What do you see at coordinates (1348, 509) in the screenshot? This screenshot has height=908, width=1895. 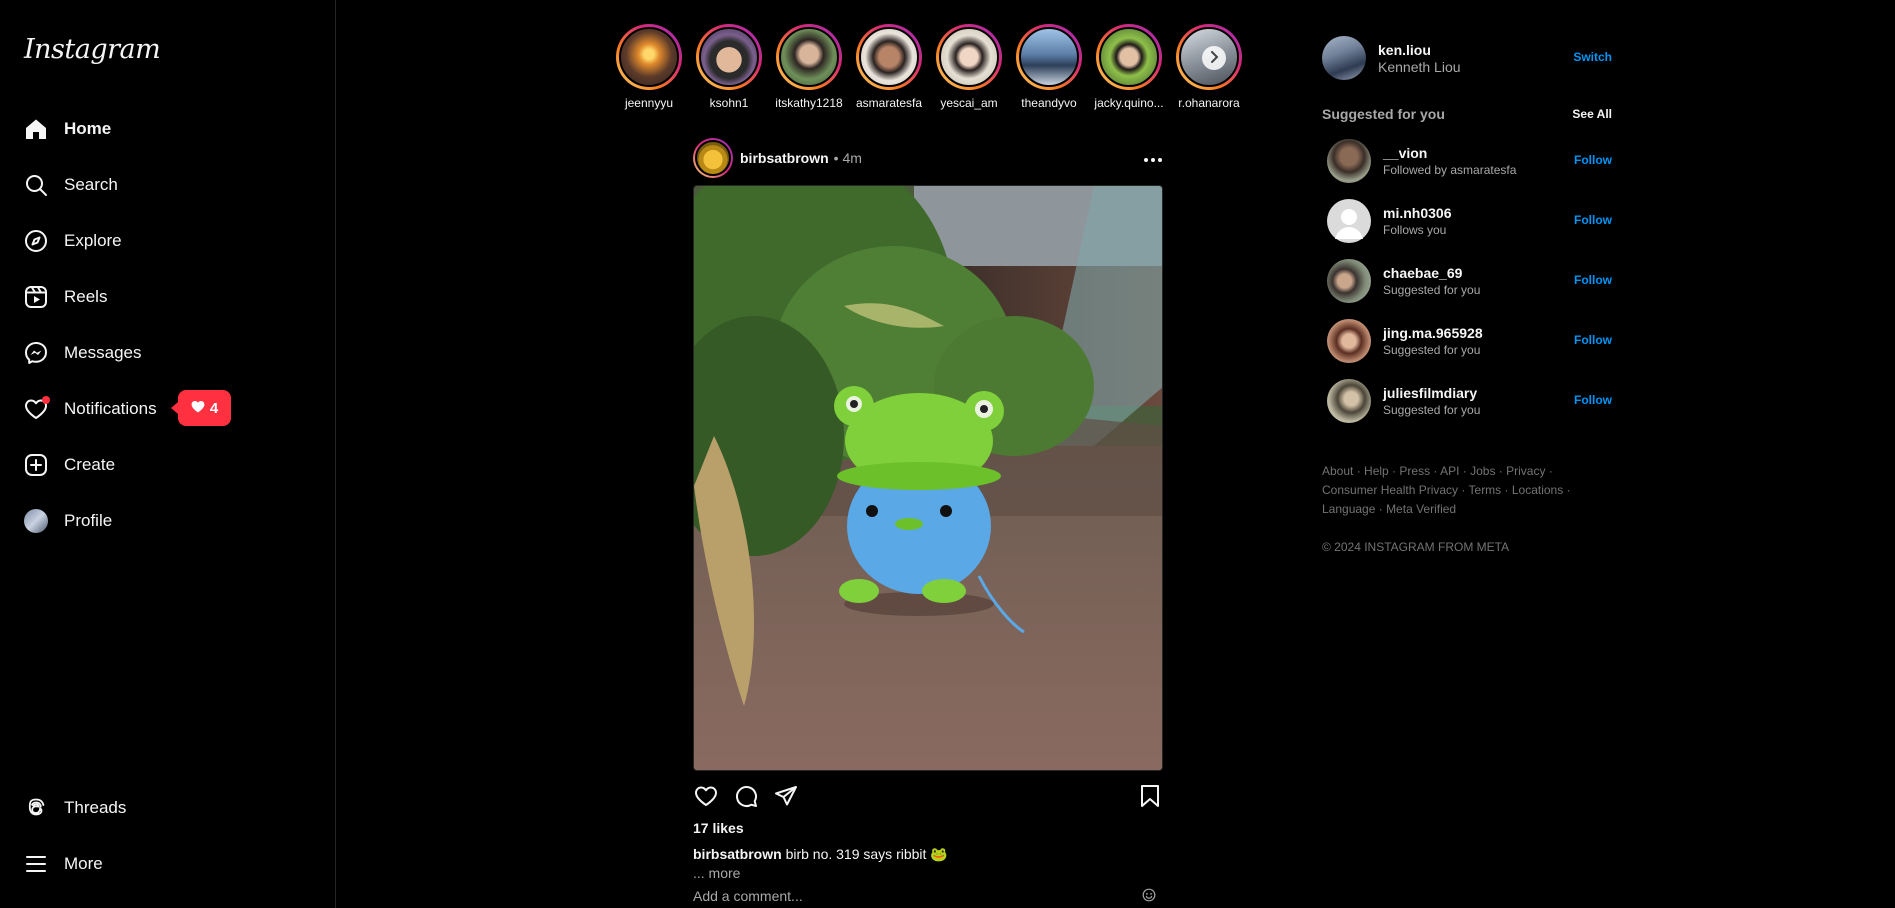 I see `footer-link: Language` at bounding box center [1348, 509].